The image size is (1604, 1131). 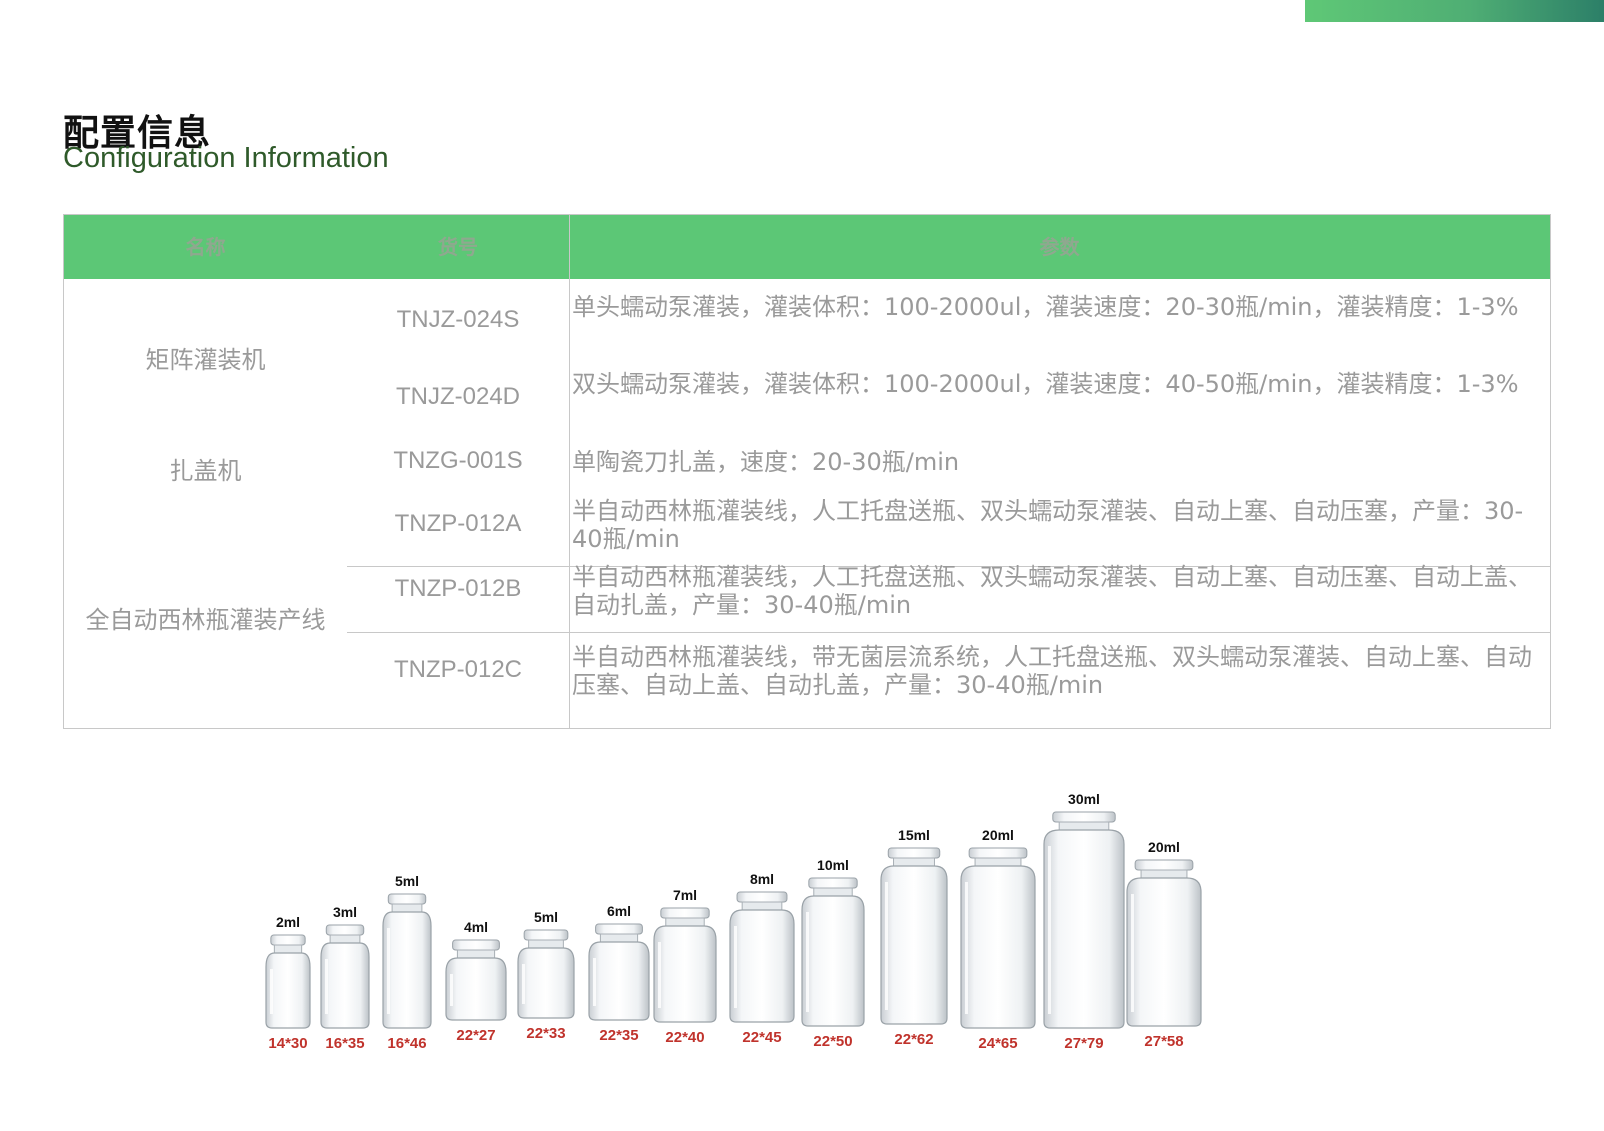 I want to click on page-subtitle: Configuration Information, so click(x=226, y=158).